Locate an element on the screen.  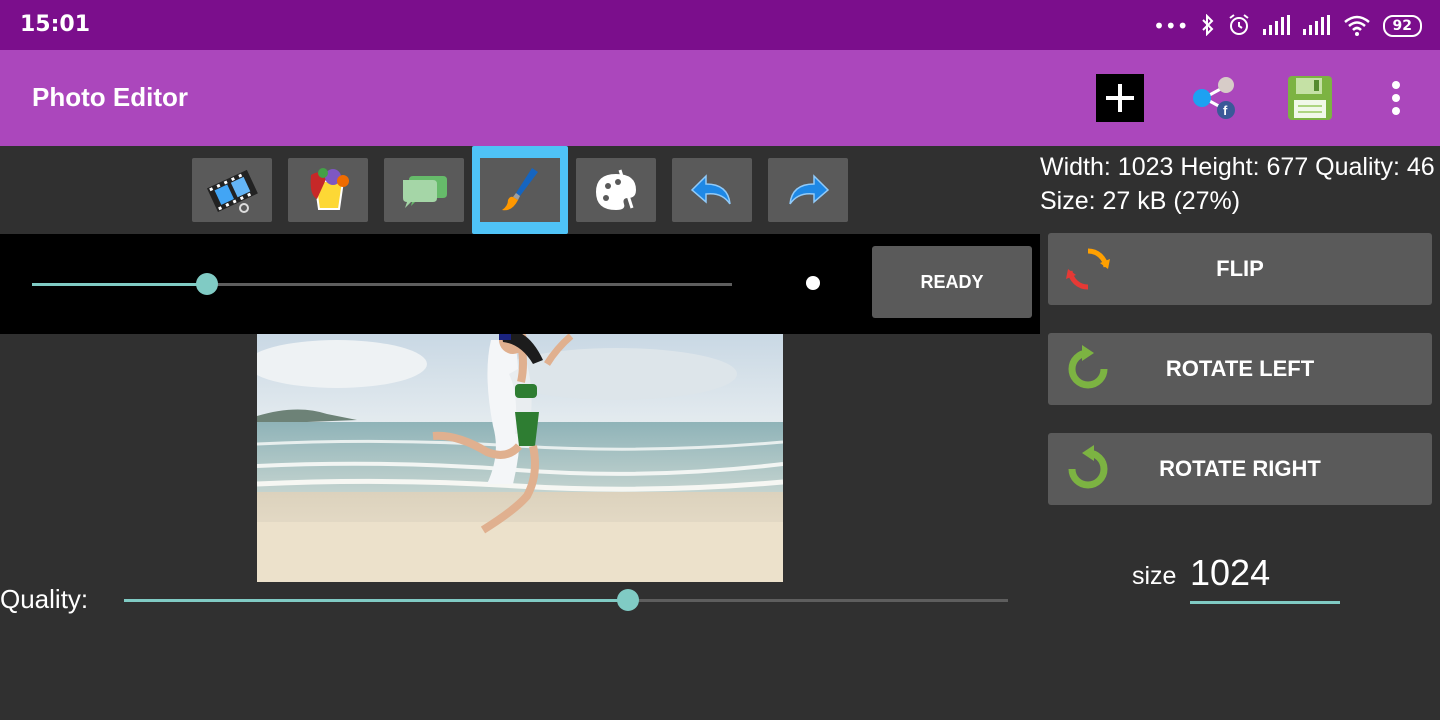
more-icon: ••• is located at coordinates (1171, 26).